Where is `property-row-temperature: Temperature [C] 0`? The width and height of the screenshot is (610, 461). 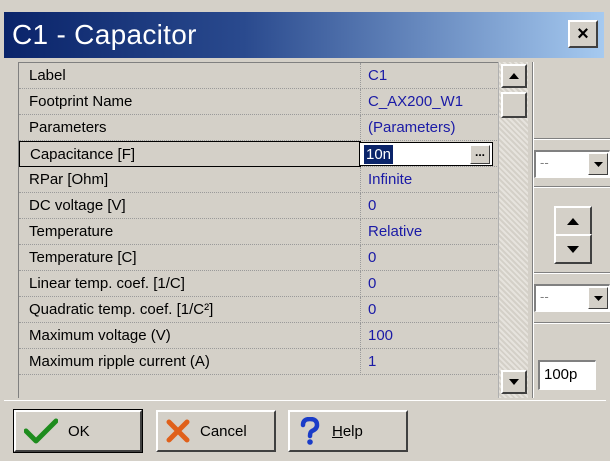 property-row-temperature: Temperature [C] 0 is located at coordinates (258, 258).